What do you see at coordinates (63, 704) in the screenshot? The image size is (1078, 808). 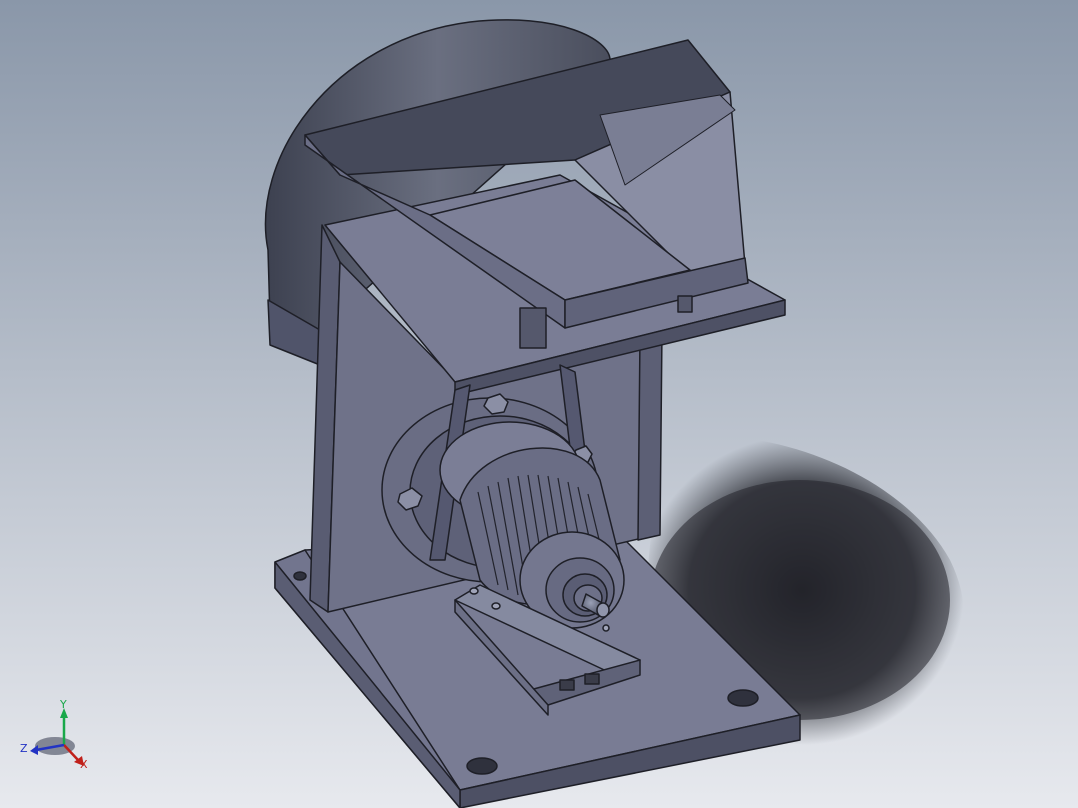 I see `triad-y-label: Y` at bounding box center [63, 704].